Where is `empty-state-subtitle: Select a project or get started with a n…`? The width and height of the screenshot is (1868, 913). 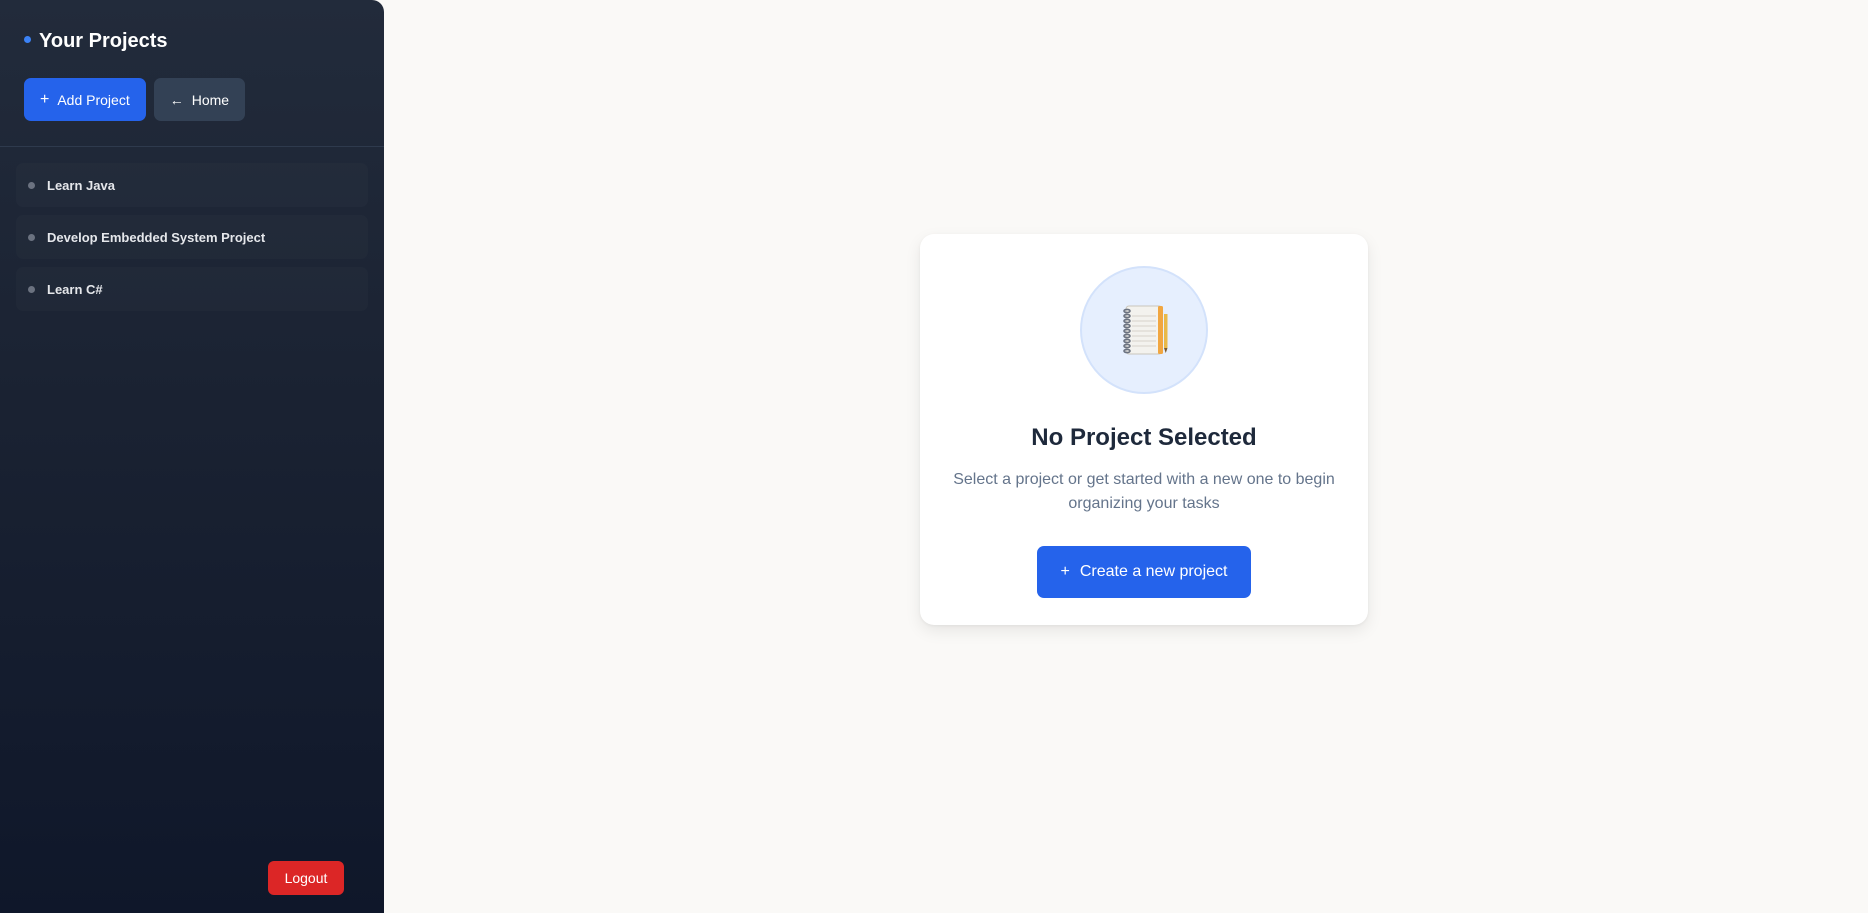
empty-state-subtitle: Select a project or get started with a n… is located at coordinates (1144, 491).